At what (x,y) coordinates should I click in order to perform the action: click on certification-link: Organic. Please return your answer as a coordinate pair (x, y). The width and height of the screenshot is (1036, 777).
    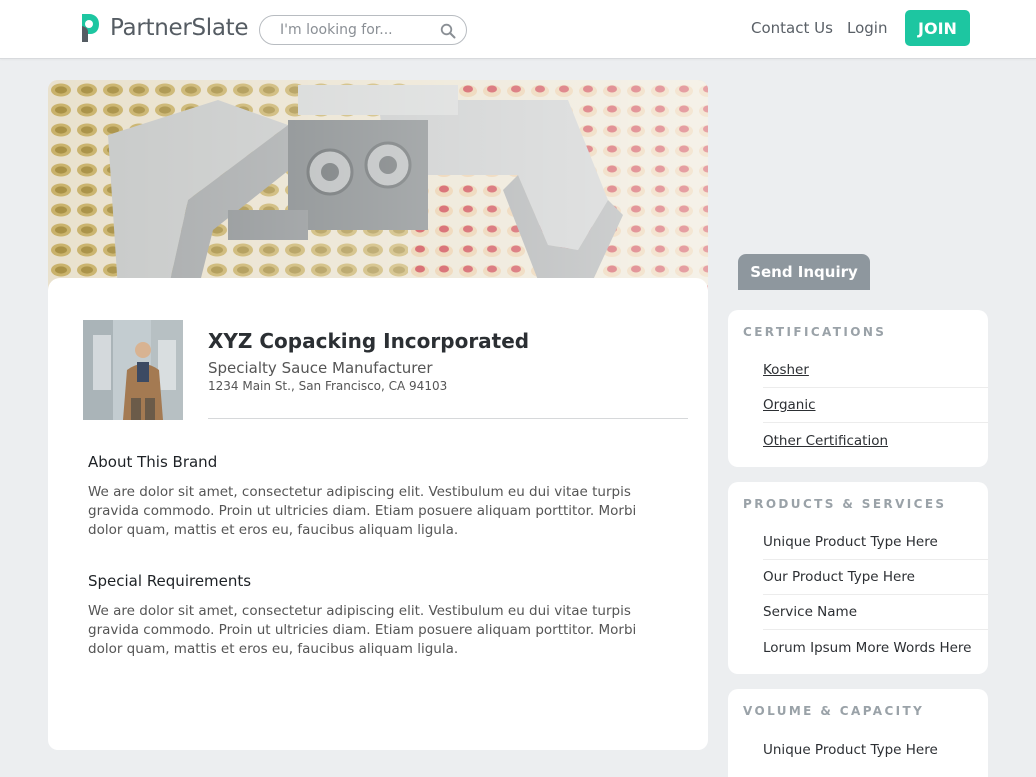
    Looking at the image, I should click on (789, 405).